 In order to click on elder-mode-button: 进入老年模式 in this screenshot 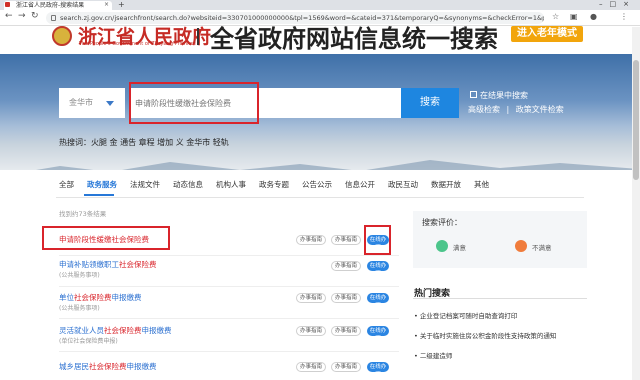, I will do `click(547, 34)`.